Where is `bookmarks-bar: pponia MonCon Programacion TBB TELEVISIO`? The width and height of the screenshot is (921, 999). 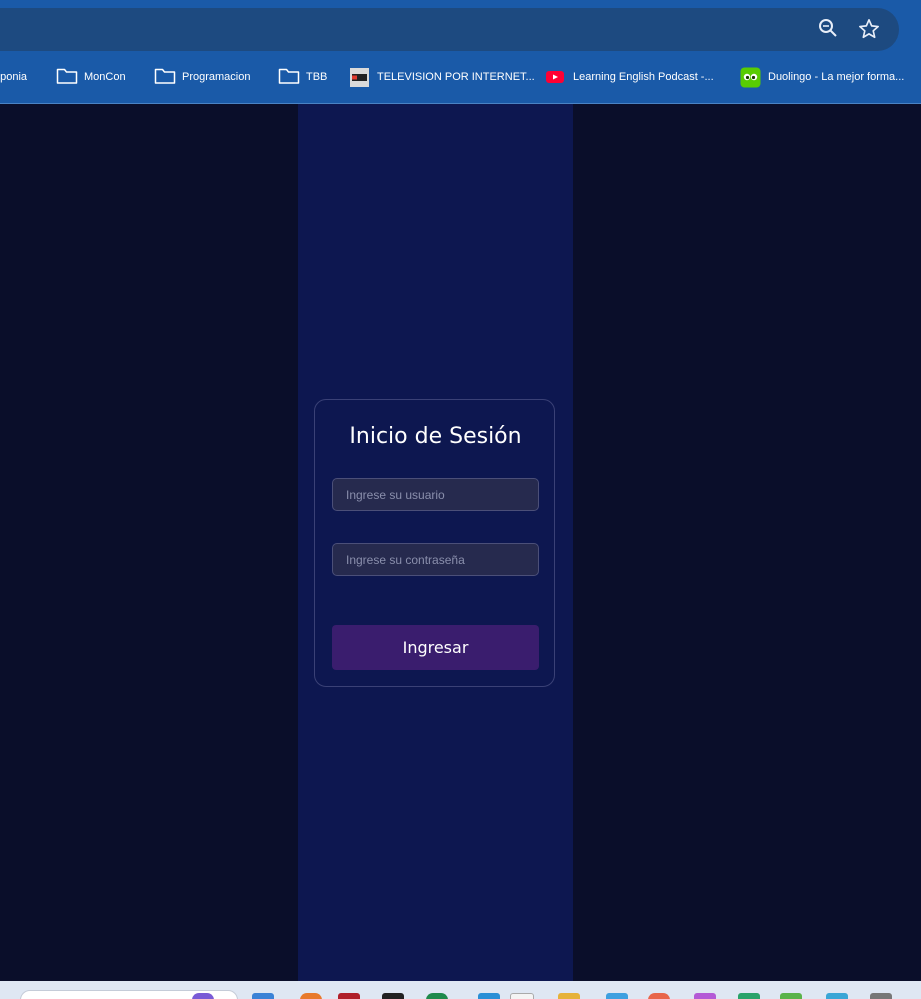
bookmarks-bar: pponia MonCon Programacion TBB TELEVISIO is located at coordinates (460, 77).